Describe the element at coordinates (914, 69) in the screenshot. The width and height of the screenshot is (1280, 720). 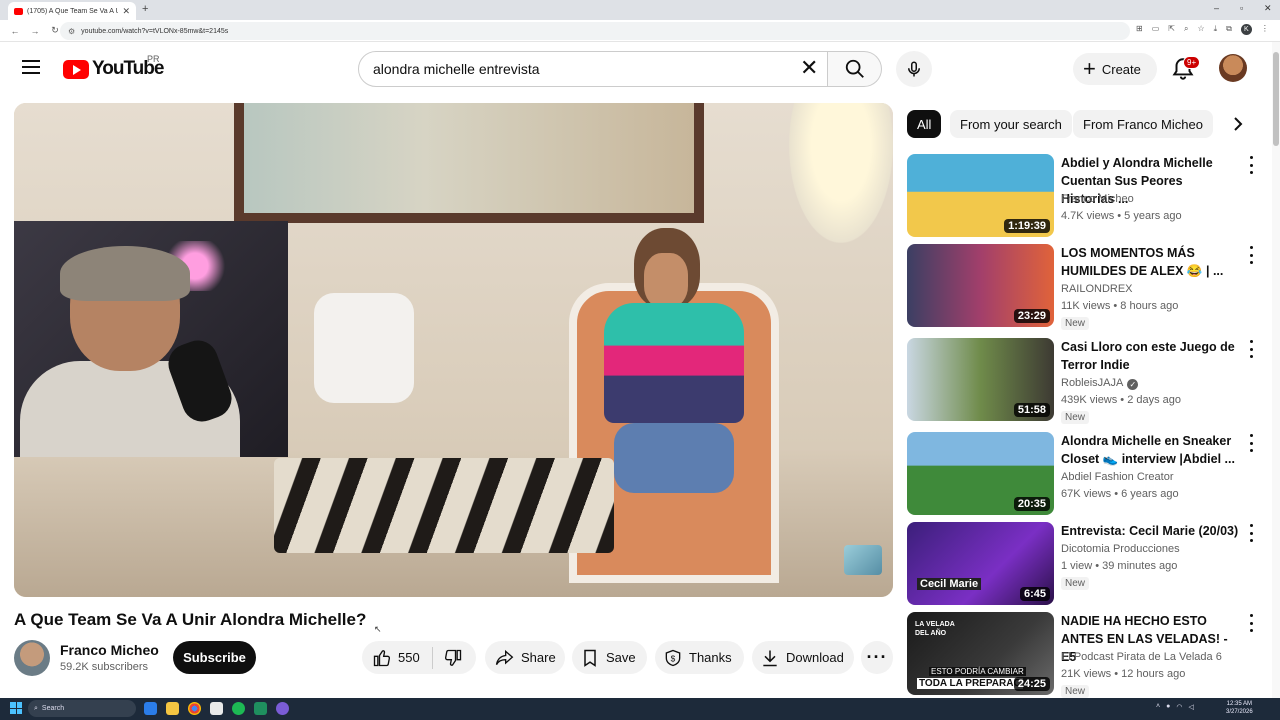
I see `voice-search-button` at that location.